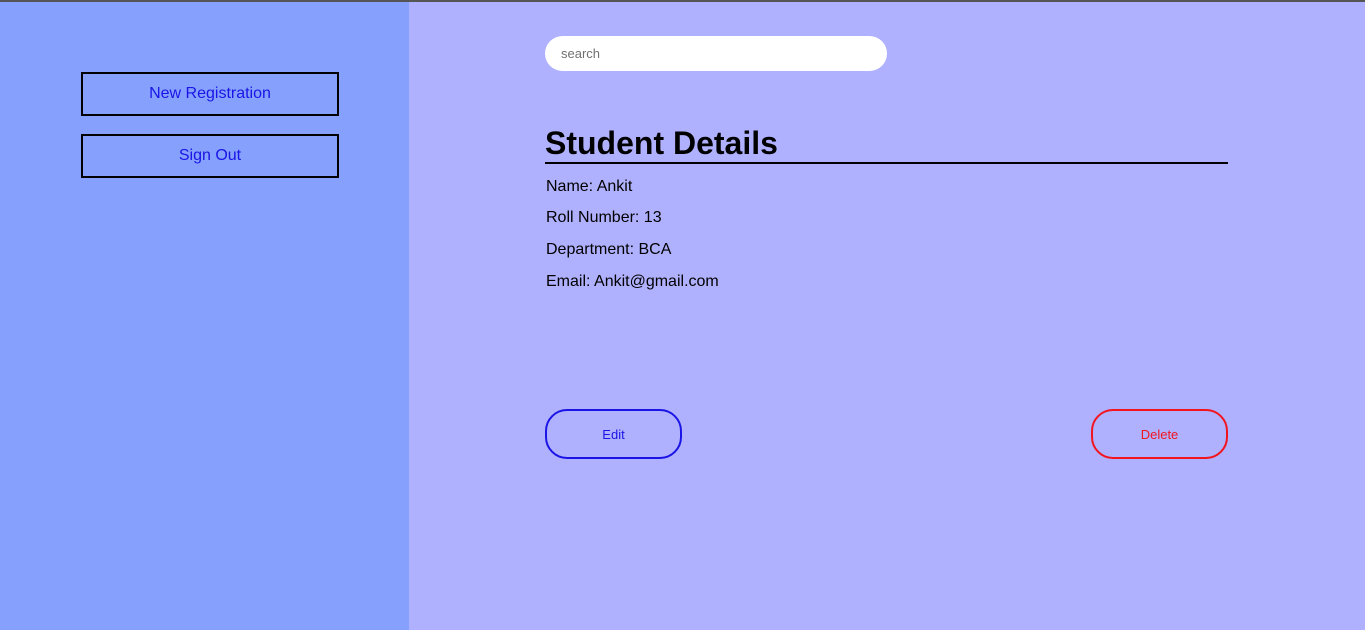 This screenshot has width=1365, height=630. Describe the element at coordinates (589, 186) in the screenshot. I see `student-name: Name: Ankit` at that location.